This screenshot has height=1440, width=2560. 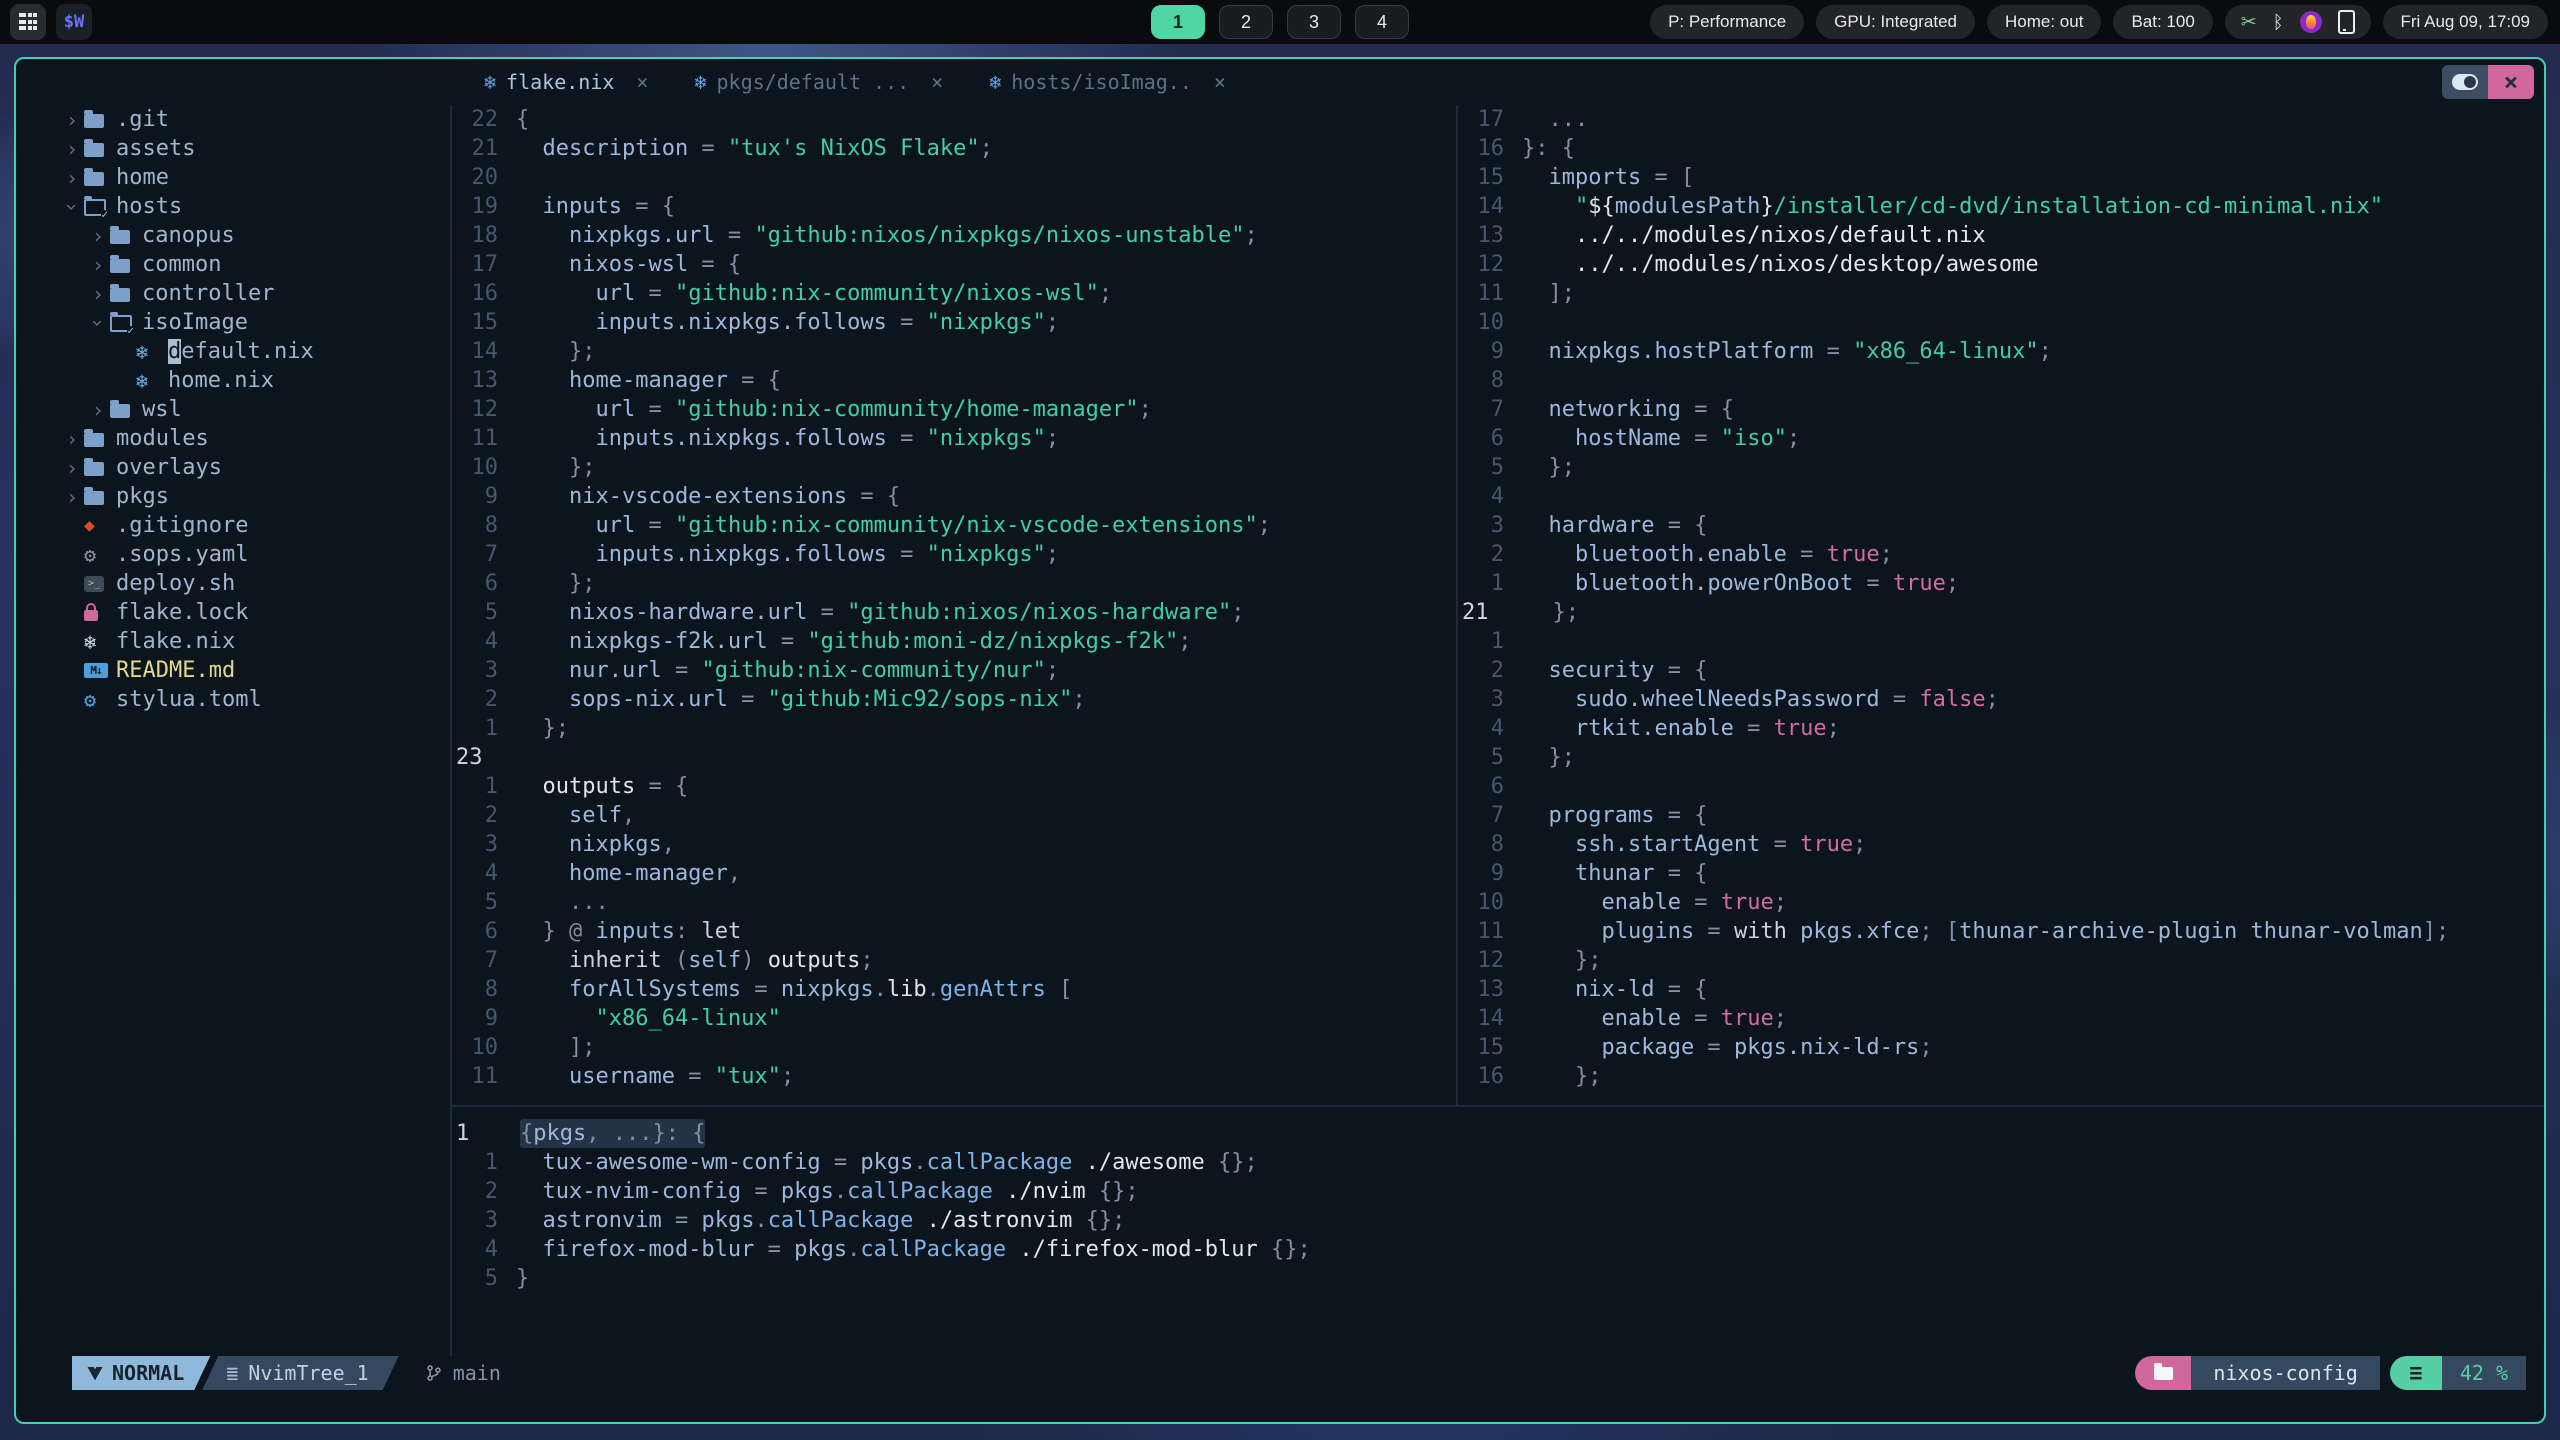 I want to click on flake-nix-line: 17 nixos-wsl = {, so click(x=954, y=264).